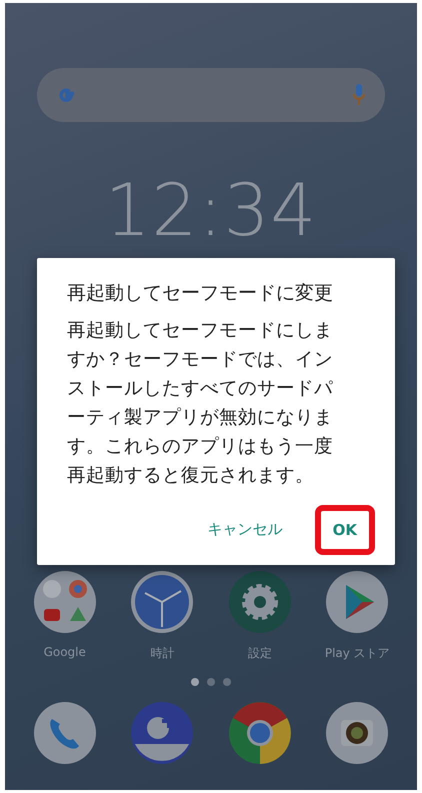 Image resolution: width=422 pixels, height=793 pixels. I want to click on gear-icon, so click(259, 602).